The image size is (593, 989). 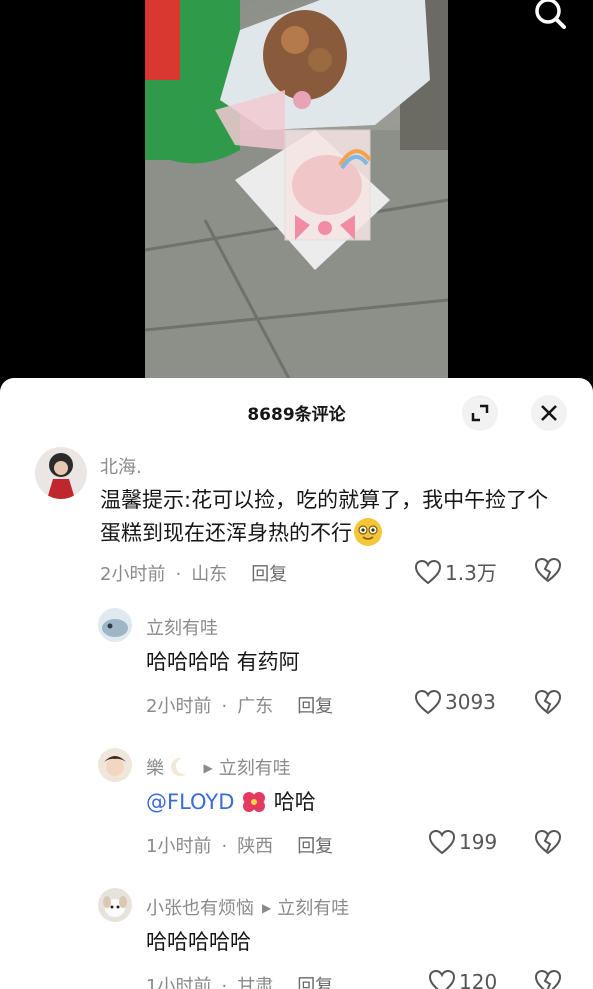 I want to click on like-count: 199, so click(x=478, y=842).